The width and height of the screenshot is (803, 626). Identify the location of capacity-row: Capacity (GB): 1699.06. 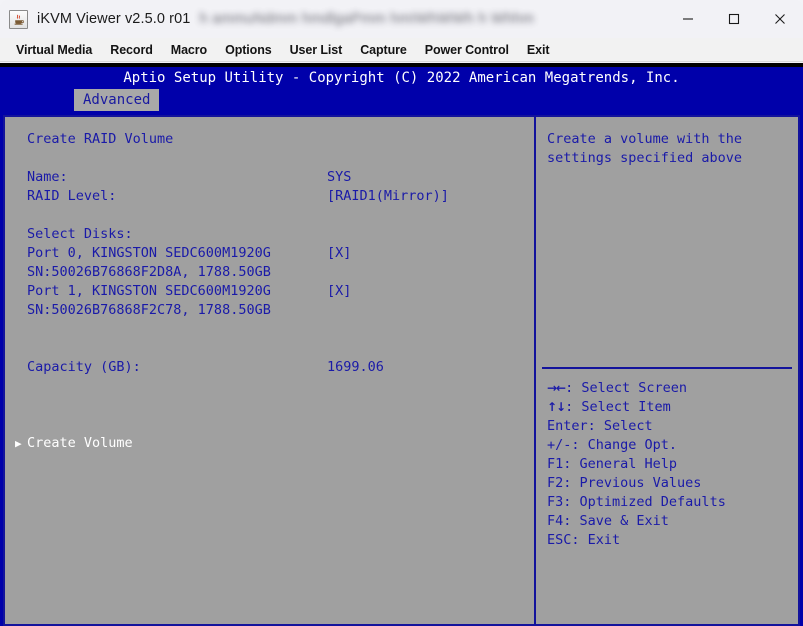
(280, 367).